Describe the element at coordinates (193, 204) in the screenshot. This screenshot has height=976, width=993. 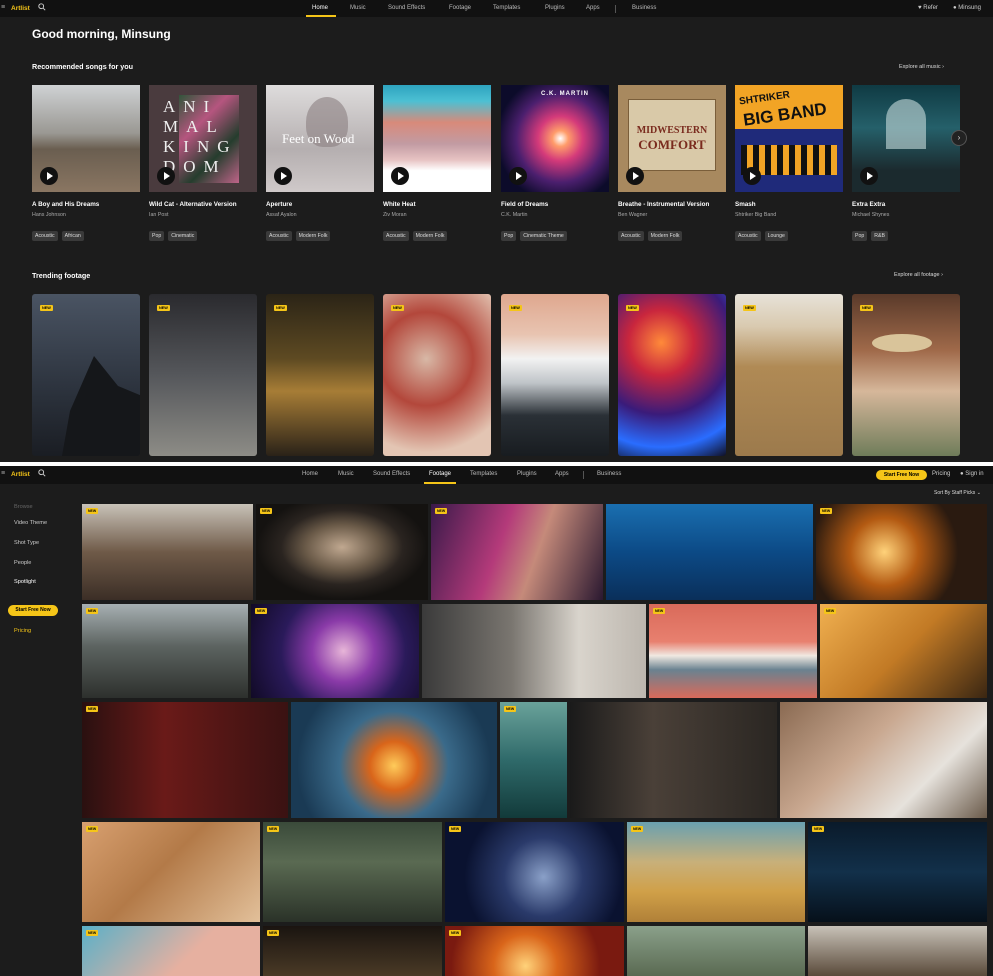
I see `song-title: Wild Cat - Alternative Version` at that location.